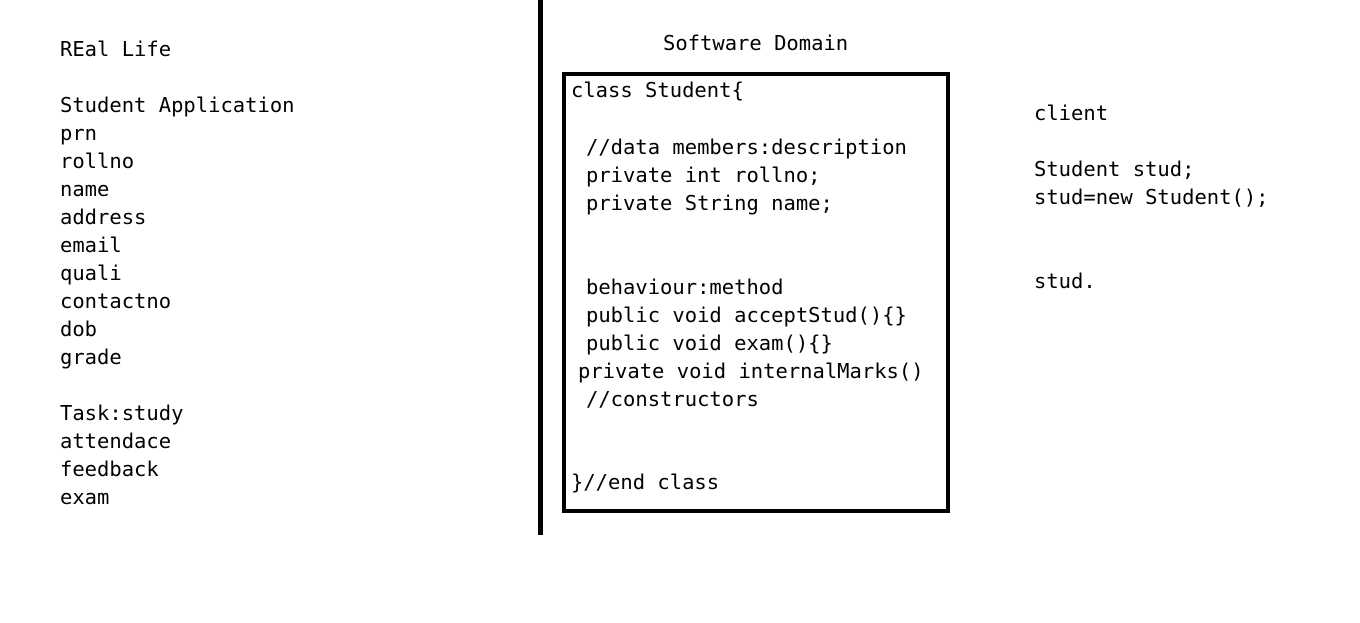 The width and height of the screenshot is (1360, 623). What do you see at coordinates (85, 189) in the screenshot?
I see `attribute-item: name` at bounding box center [85, 189].